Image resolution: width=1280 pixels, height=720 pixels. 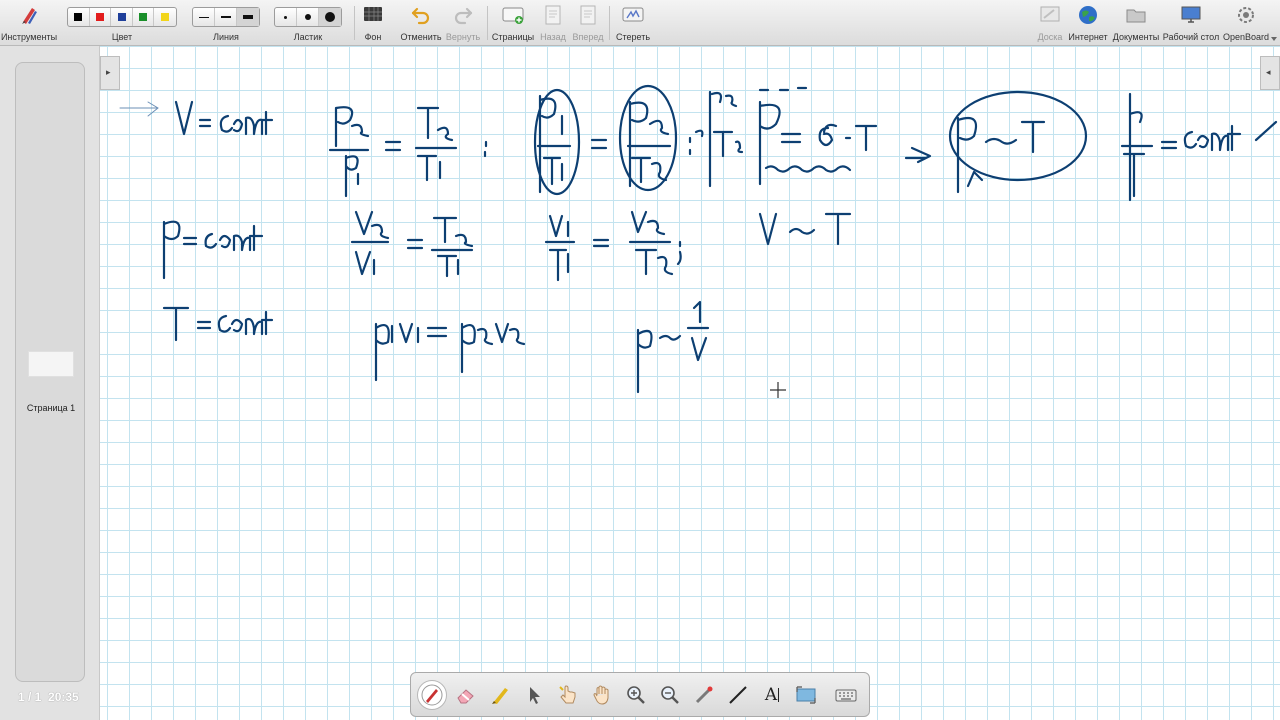 What do you see at coordinates (507, 246) in the screenshot?
I see `isobaric-law-strokes` at bounding box center [507, 246].